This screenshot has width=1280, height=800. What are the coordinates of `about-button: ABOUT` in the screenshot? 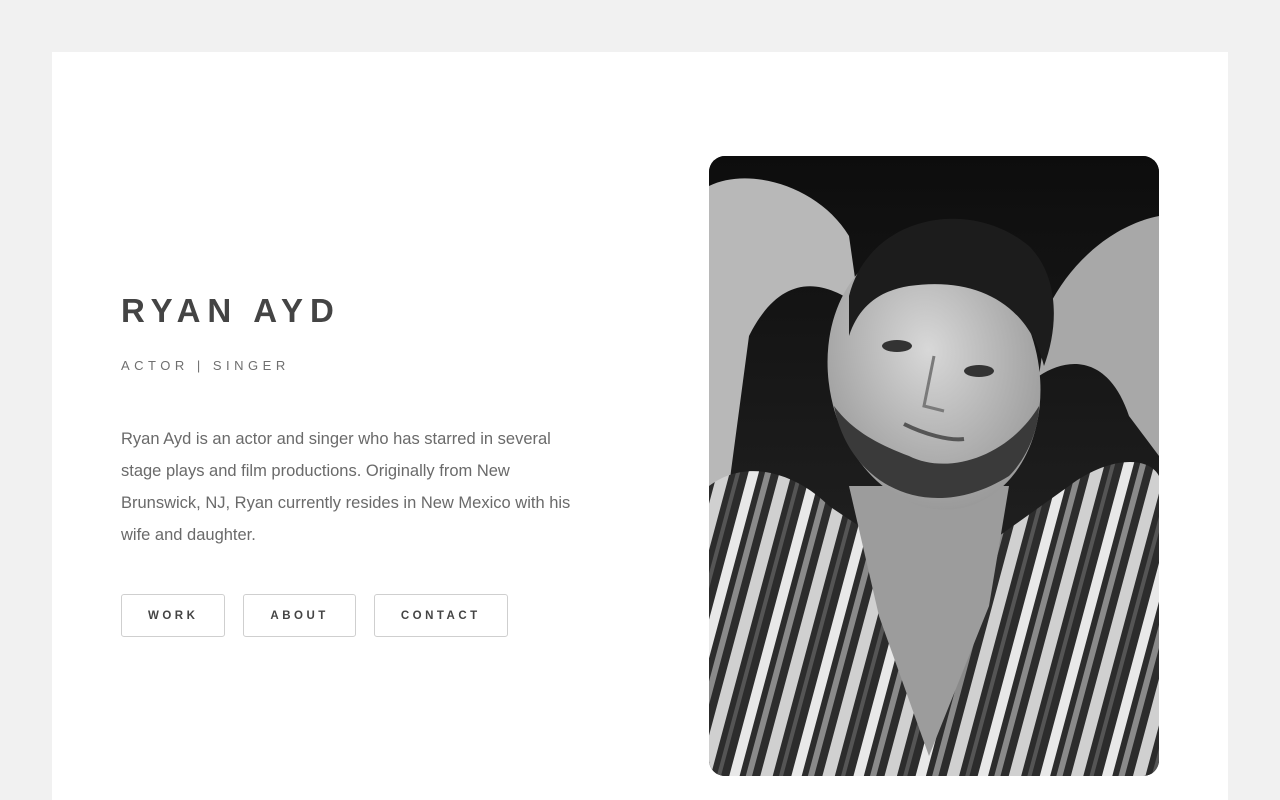 It's located at (299, 615).